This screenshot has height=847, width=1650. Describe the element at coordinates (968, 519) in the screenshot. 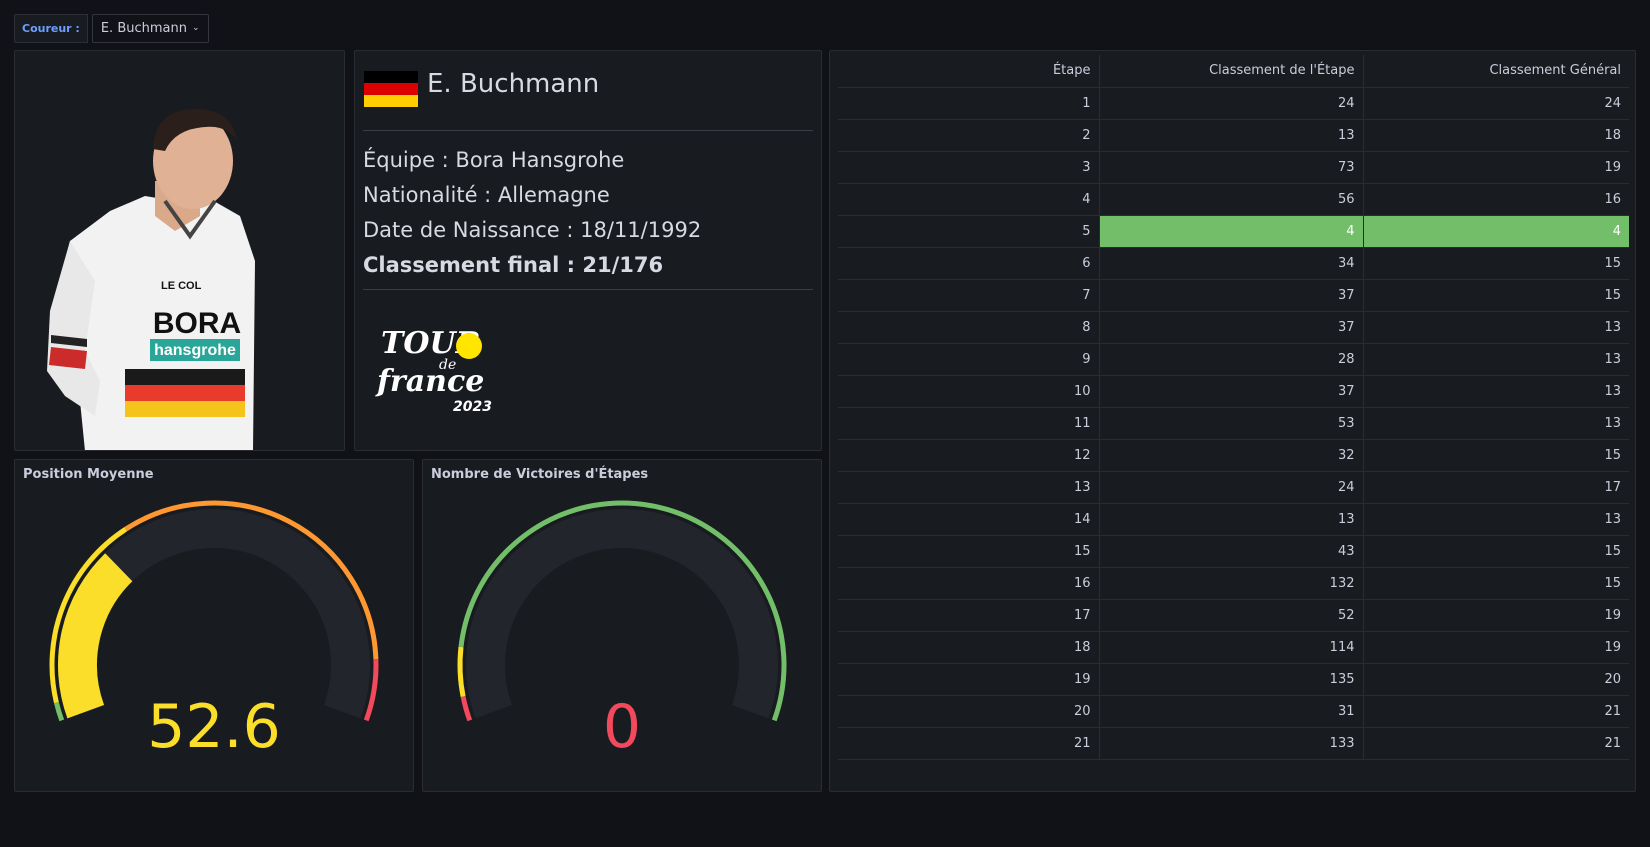

I see `cell-stage: 14` at that location.